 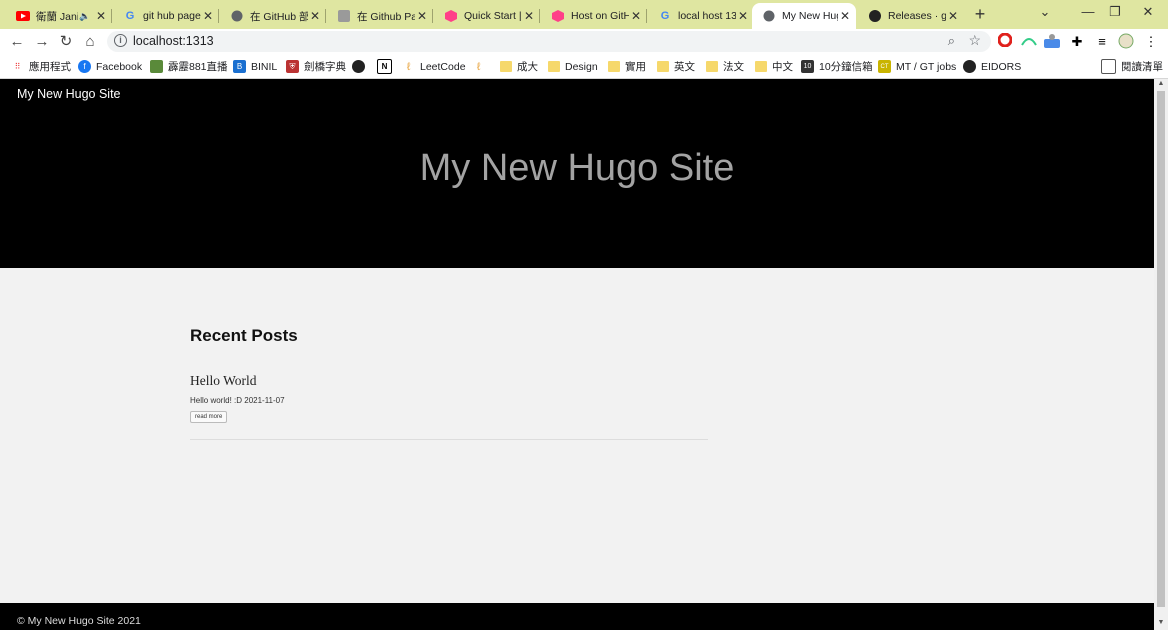 I want to click on bookmark-leetcode: ℓ LeetCode, so click(x=434, y=66).